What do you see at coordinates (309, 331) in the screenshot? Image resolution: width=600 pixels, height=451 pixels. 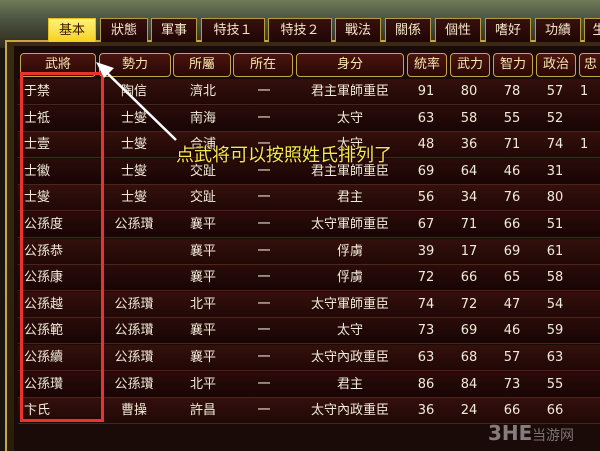 I see `table-row: 公孫範 公孫瓚 襄平 一 太守 73 69 46 59` at bounding box center [309, 331].